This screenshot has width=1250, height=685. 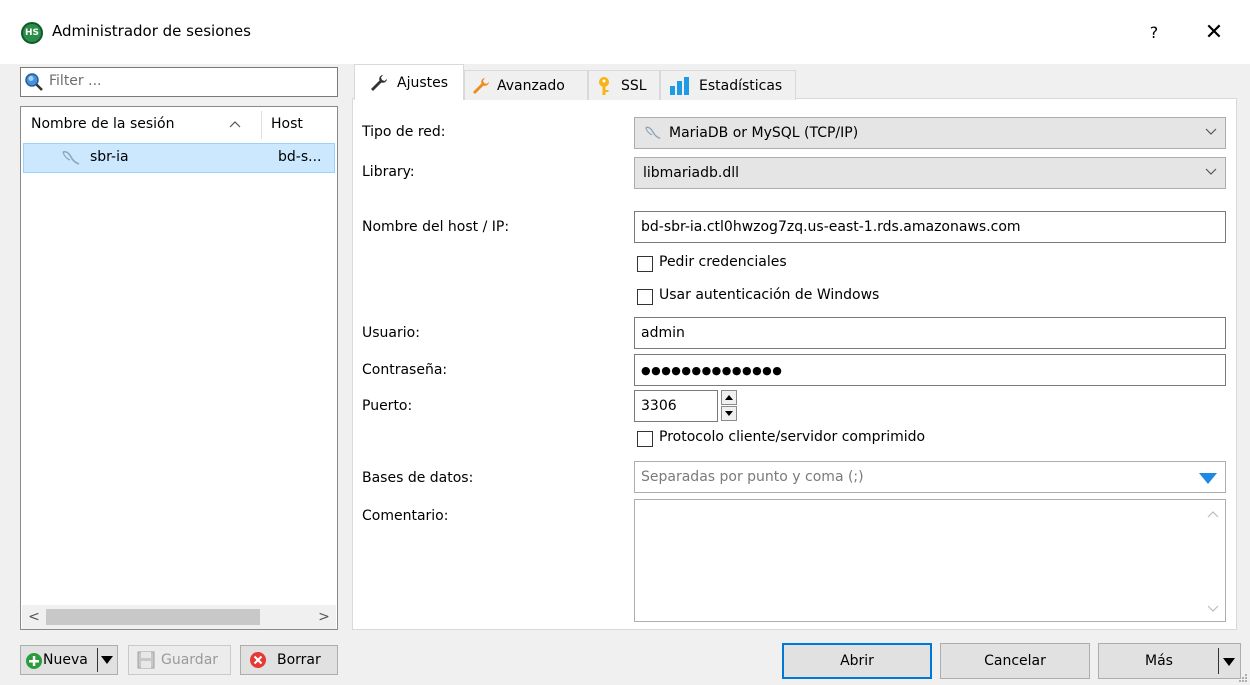 I want to click on sort-ascending-icon, so click(x=235, y=124).